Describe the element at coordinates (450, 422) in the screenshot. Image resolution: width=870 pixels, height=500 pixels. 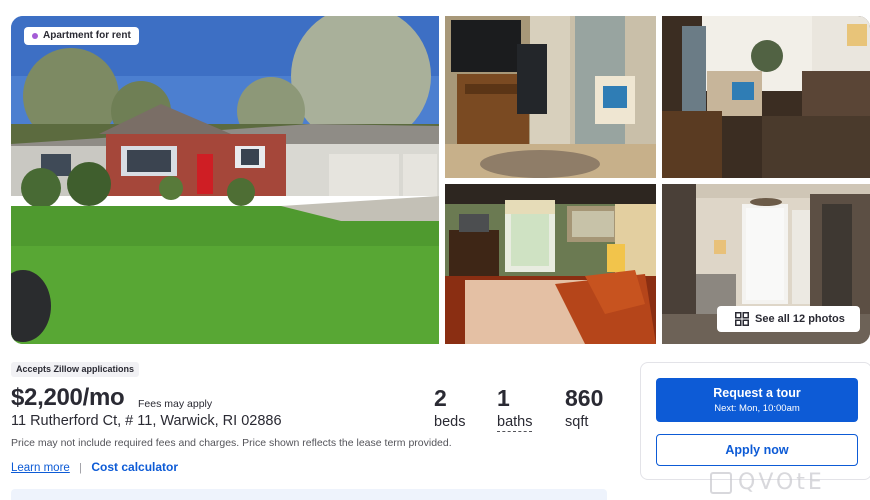
I see `beds-label: beds` at that location.